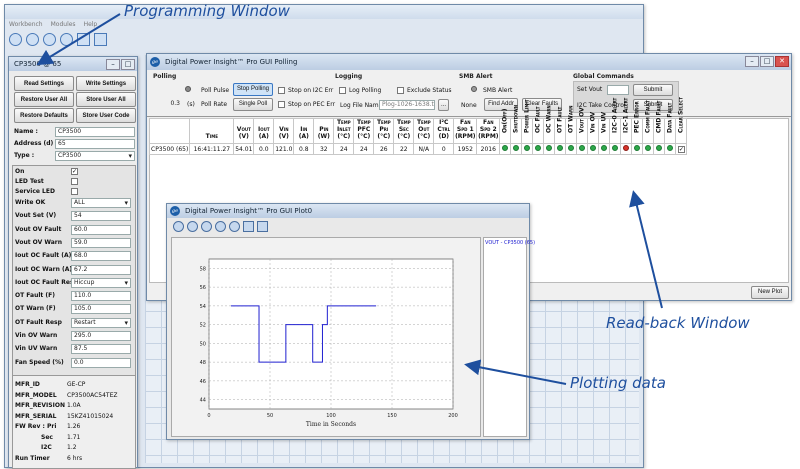 The image size is (800, 469). What do you see at coordinates (101, 336) in the screenshot?
I see `field-10-input: 295.0` at bounding box center [101, 336].